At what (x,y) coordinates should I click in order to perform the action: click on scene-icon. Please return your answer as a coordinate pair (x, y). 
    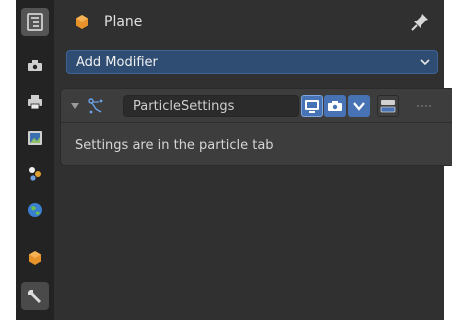
    Looking at the image, I should click on (35, 174).